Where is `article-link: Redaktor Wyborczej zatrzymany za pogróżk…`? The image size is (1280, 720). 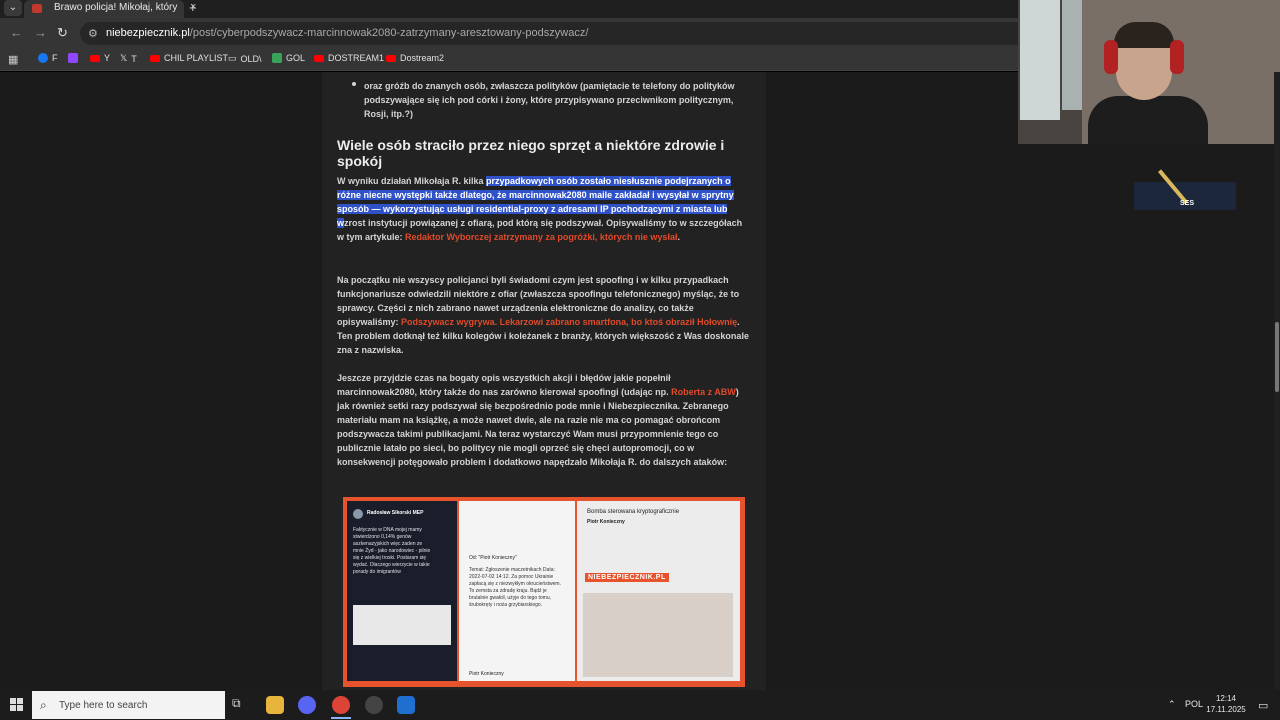
article-link: Redaktor Wyborczej zatrzymany za pogróżk… is located at coordinates (541, 237).